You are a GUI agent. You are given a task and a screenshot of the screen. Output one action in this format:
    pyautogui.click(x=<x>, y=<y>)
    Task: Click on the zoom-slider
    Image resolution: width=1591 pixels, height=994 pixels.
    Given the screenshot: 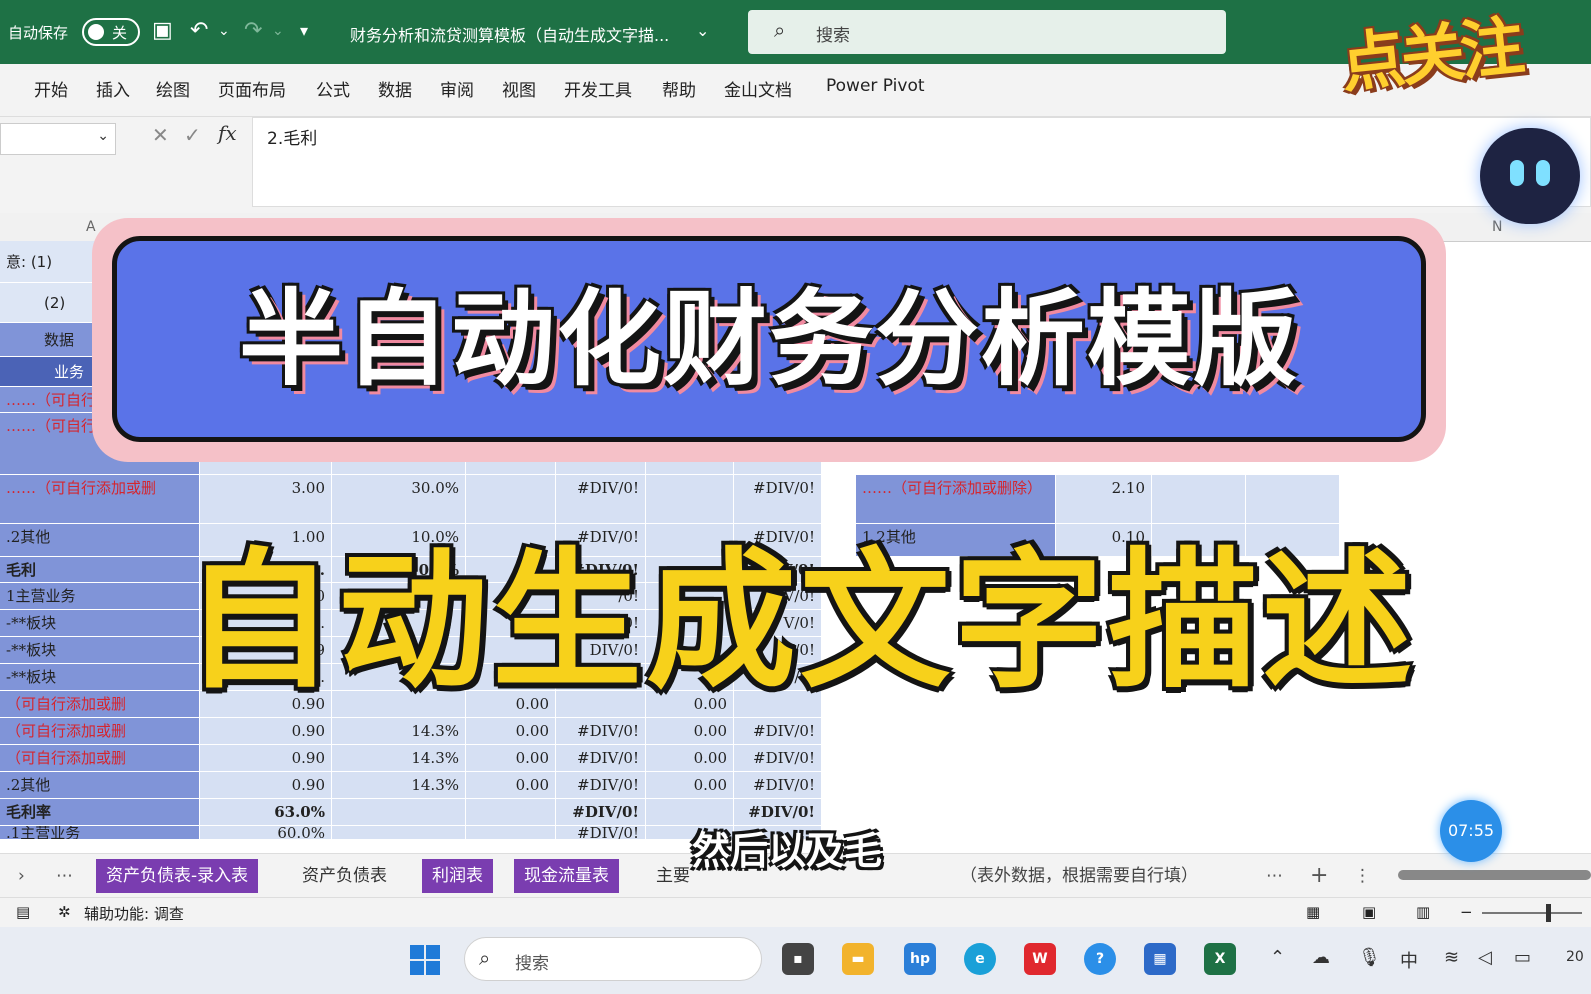 What is the action you would take?
    pyautogui.click(x=1532, y=913)
    